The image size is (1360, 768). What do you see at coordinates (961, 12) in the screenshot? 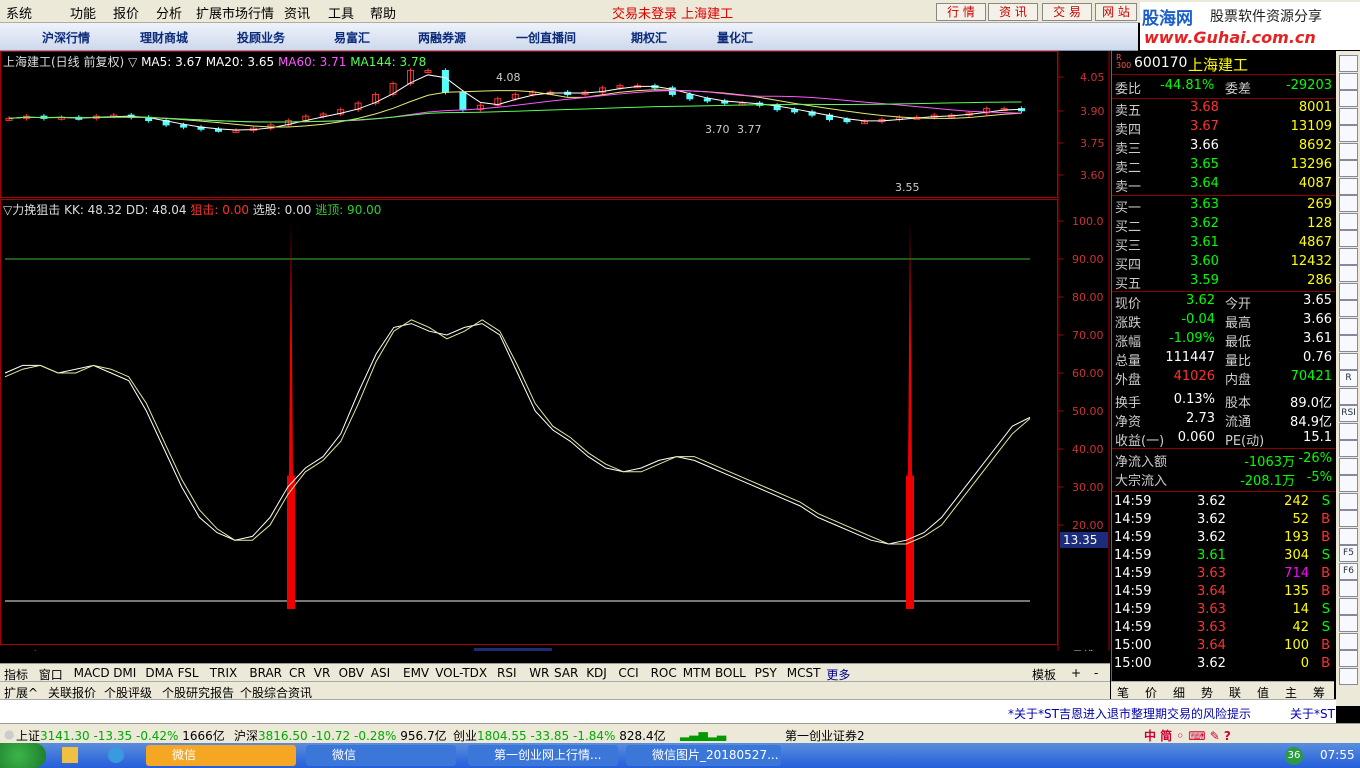
I see `quote-button: 行 情` at bounding box center [961, 12].